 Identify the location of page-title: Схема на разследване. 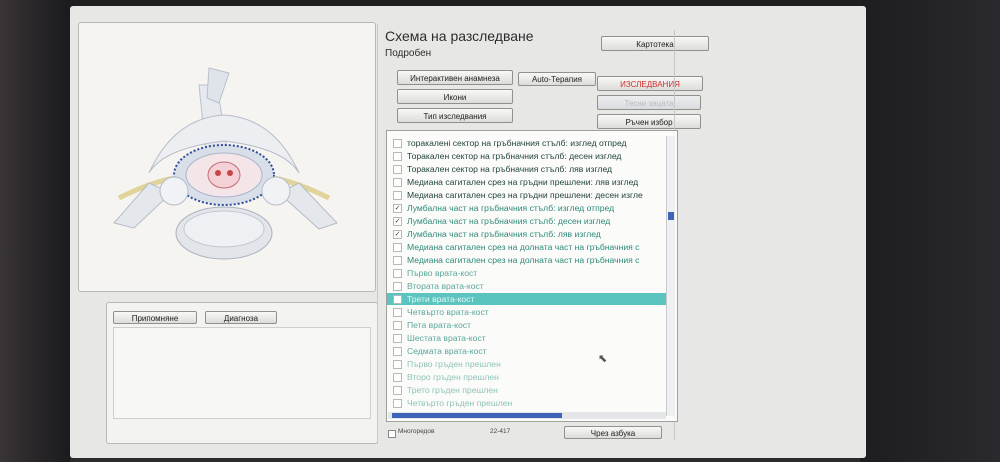
(459, 36).